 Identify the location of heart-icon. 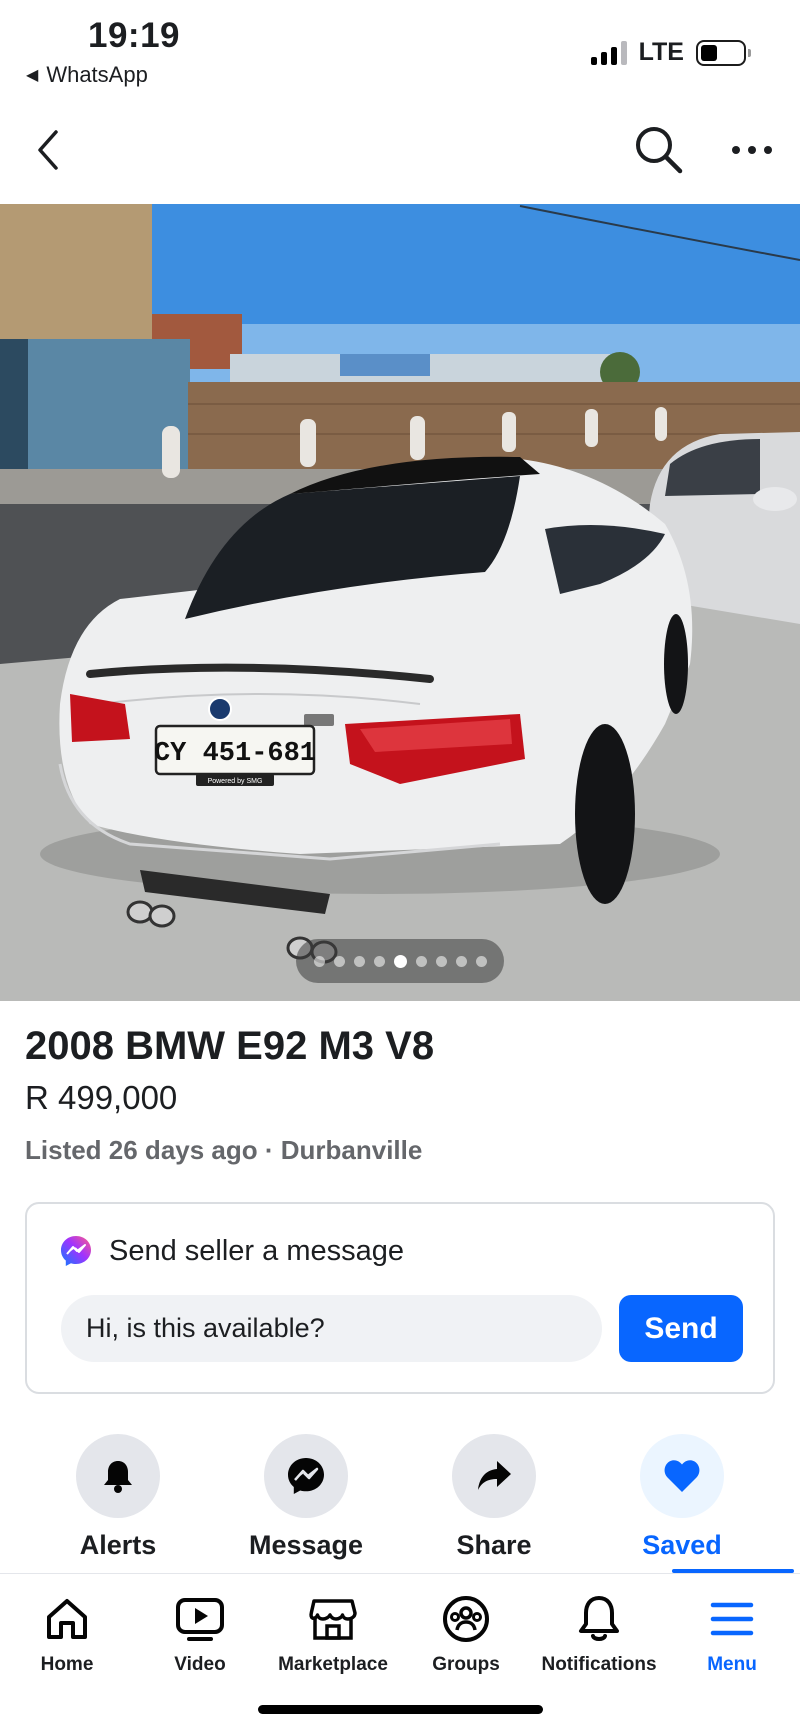
(682, 1476).